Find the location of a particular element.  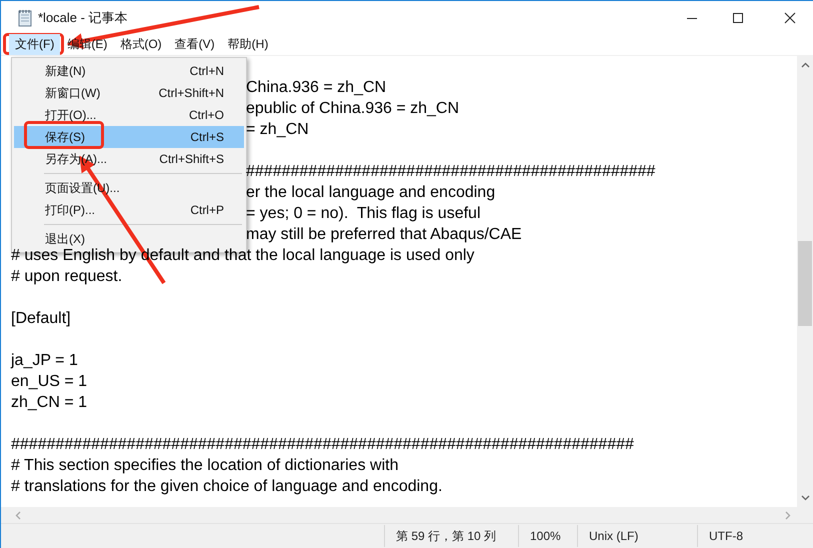

menu-item: 帮助(H) is located at coordinates (248, 44).